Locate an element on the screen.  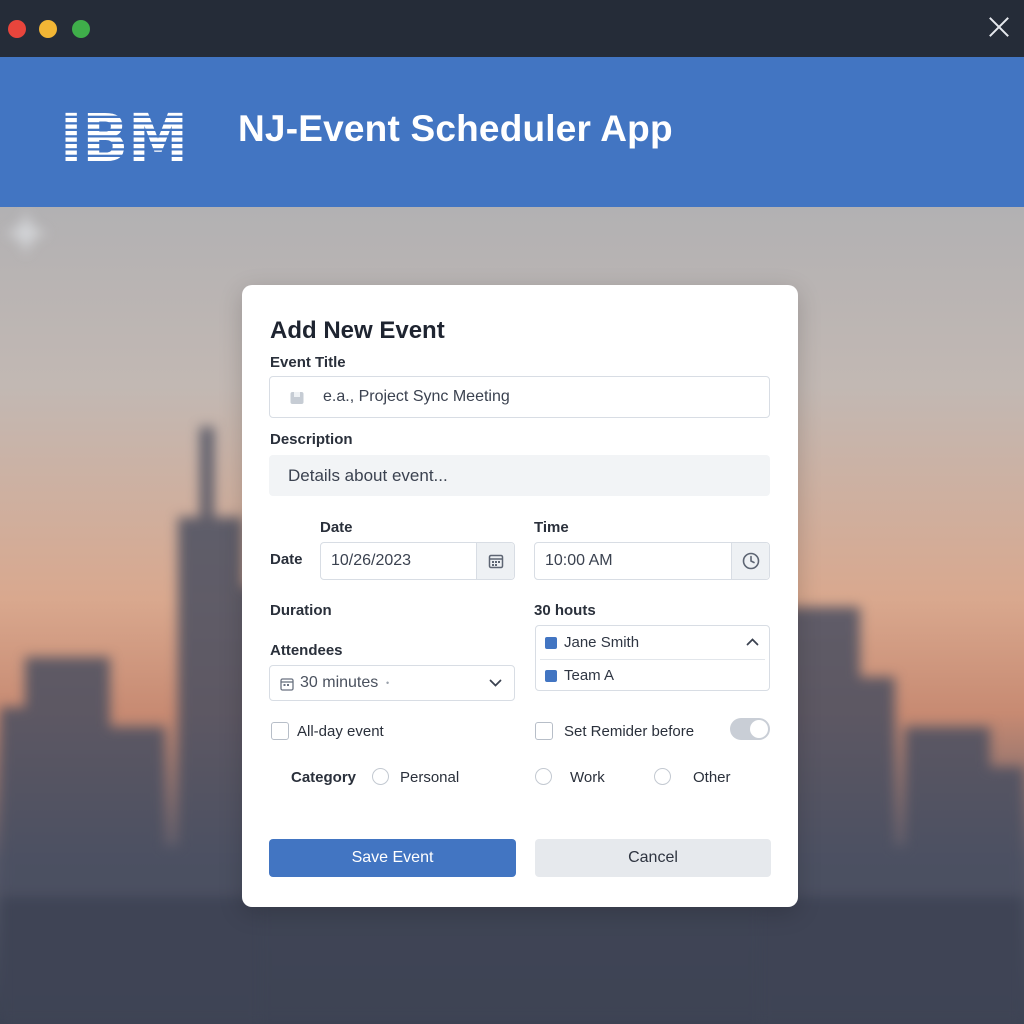
close-window-dot is located at coordinates (17, 29).